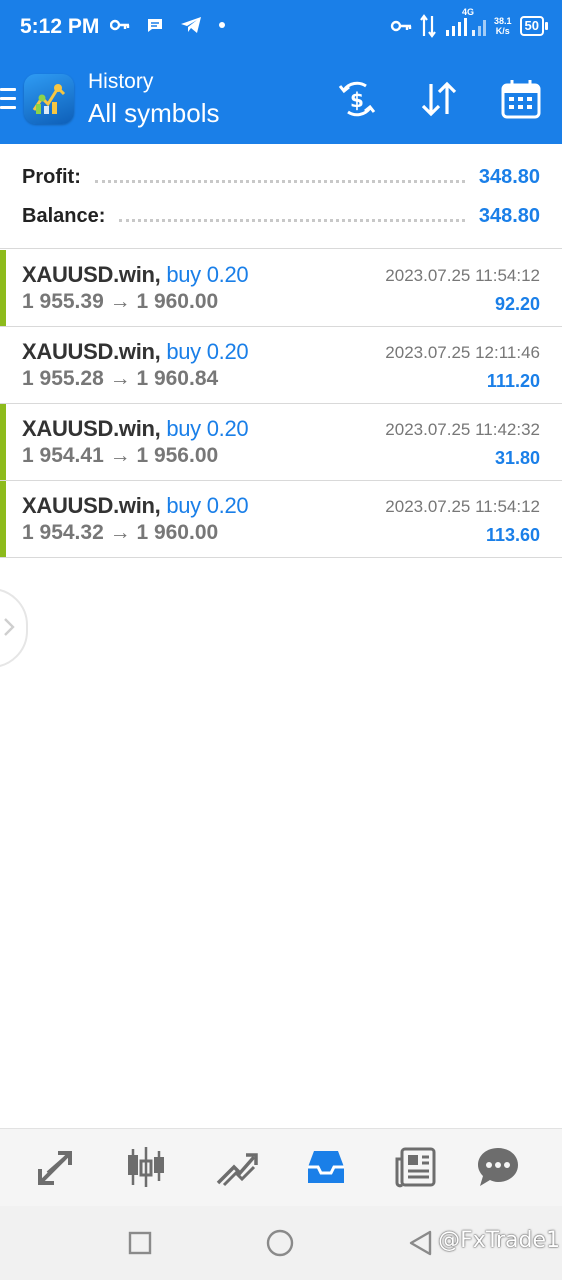 The width and height of the screenshot is (562, 1280). I want to click on sort-icon, so click(439, 99).